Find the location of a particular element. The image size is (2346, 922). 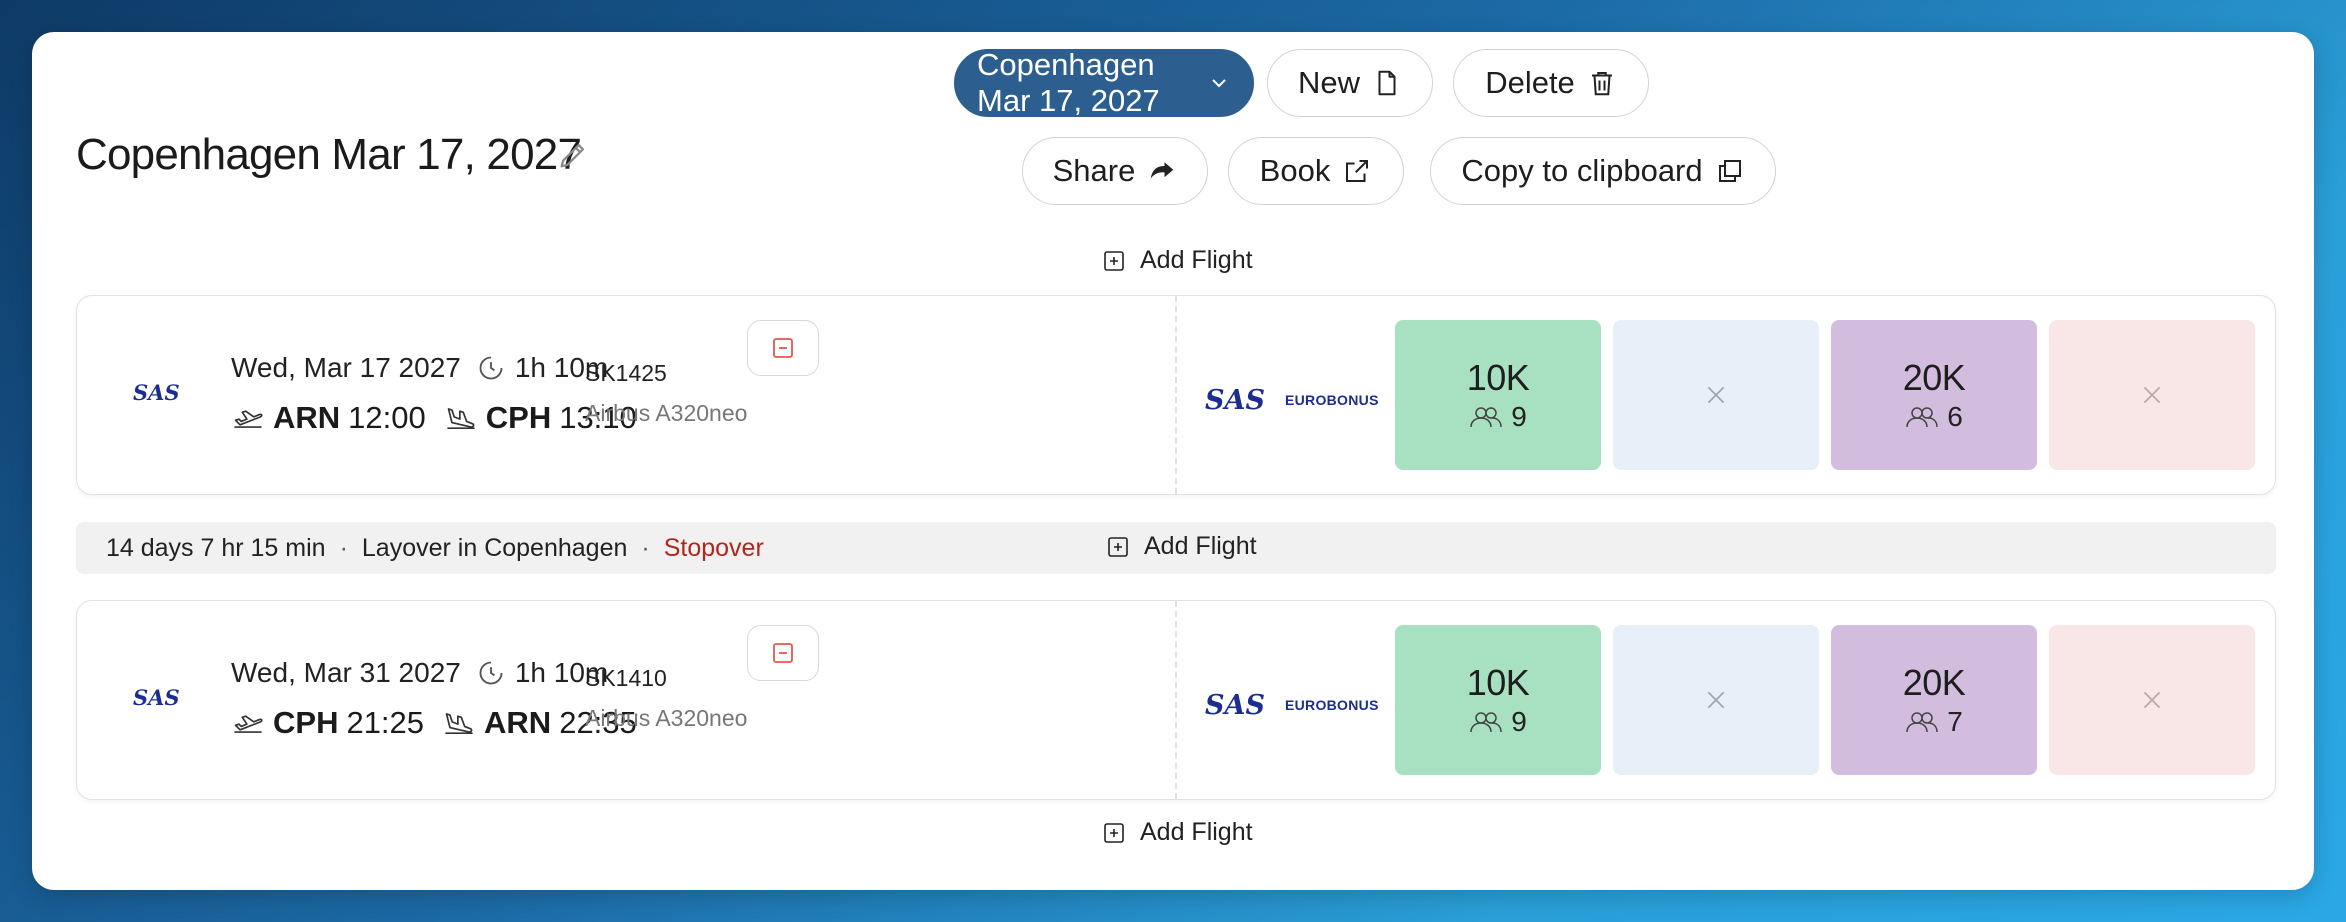

flight-date: Wed, Mar 17 2027 is located at coordinates (346, 367).